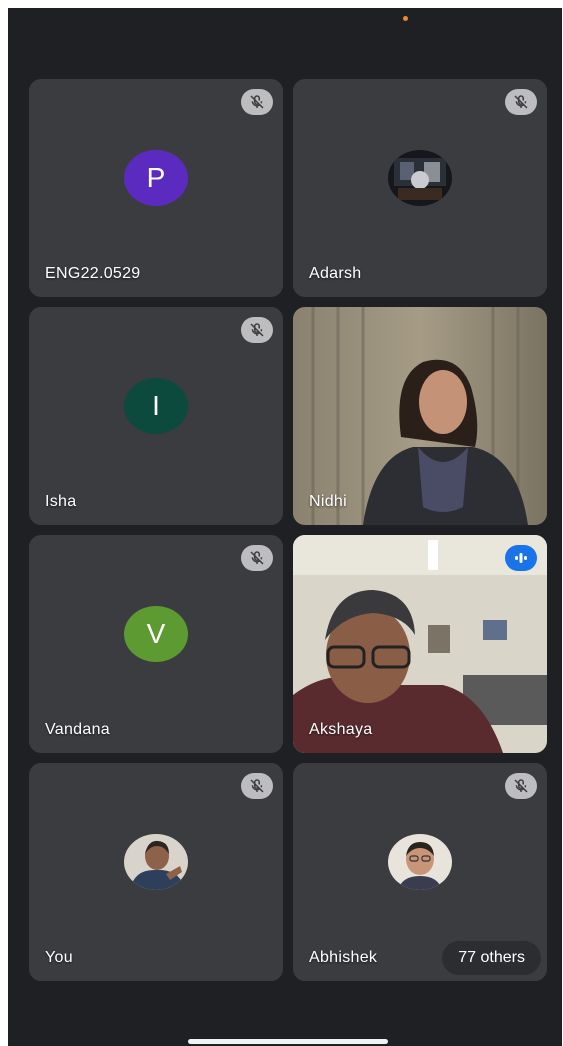  What do you see at coordinates (405, 18) in the screenshot?
I see `privacy-indicator-dot` at bounding box center [405, 18].